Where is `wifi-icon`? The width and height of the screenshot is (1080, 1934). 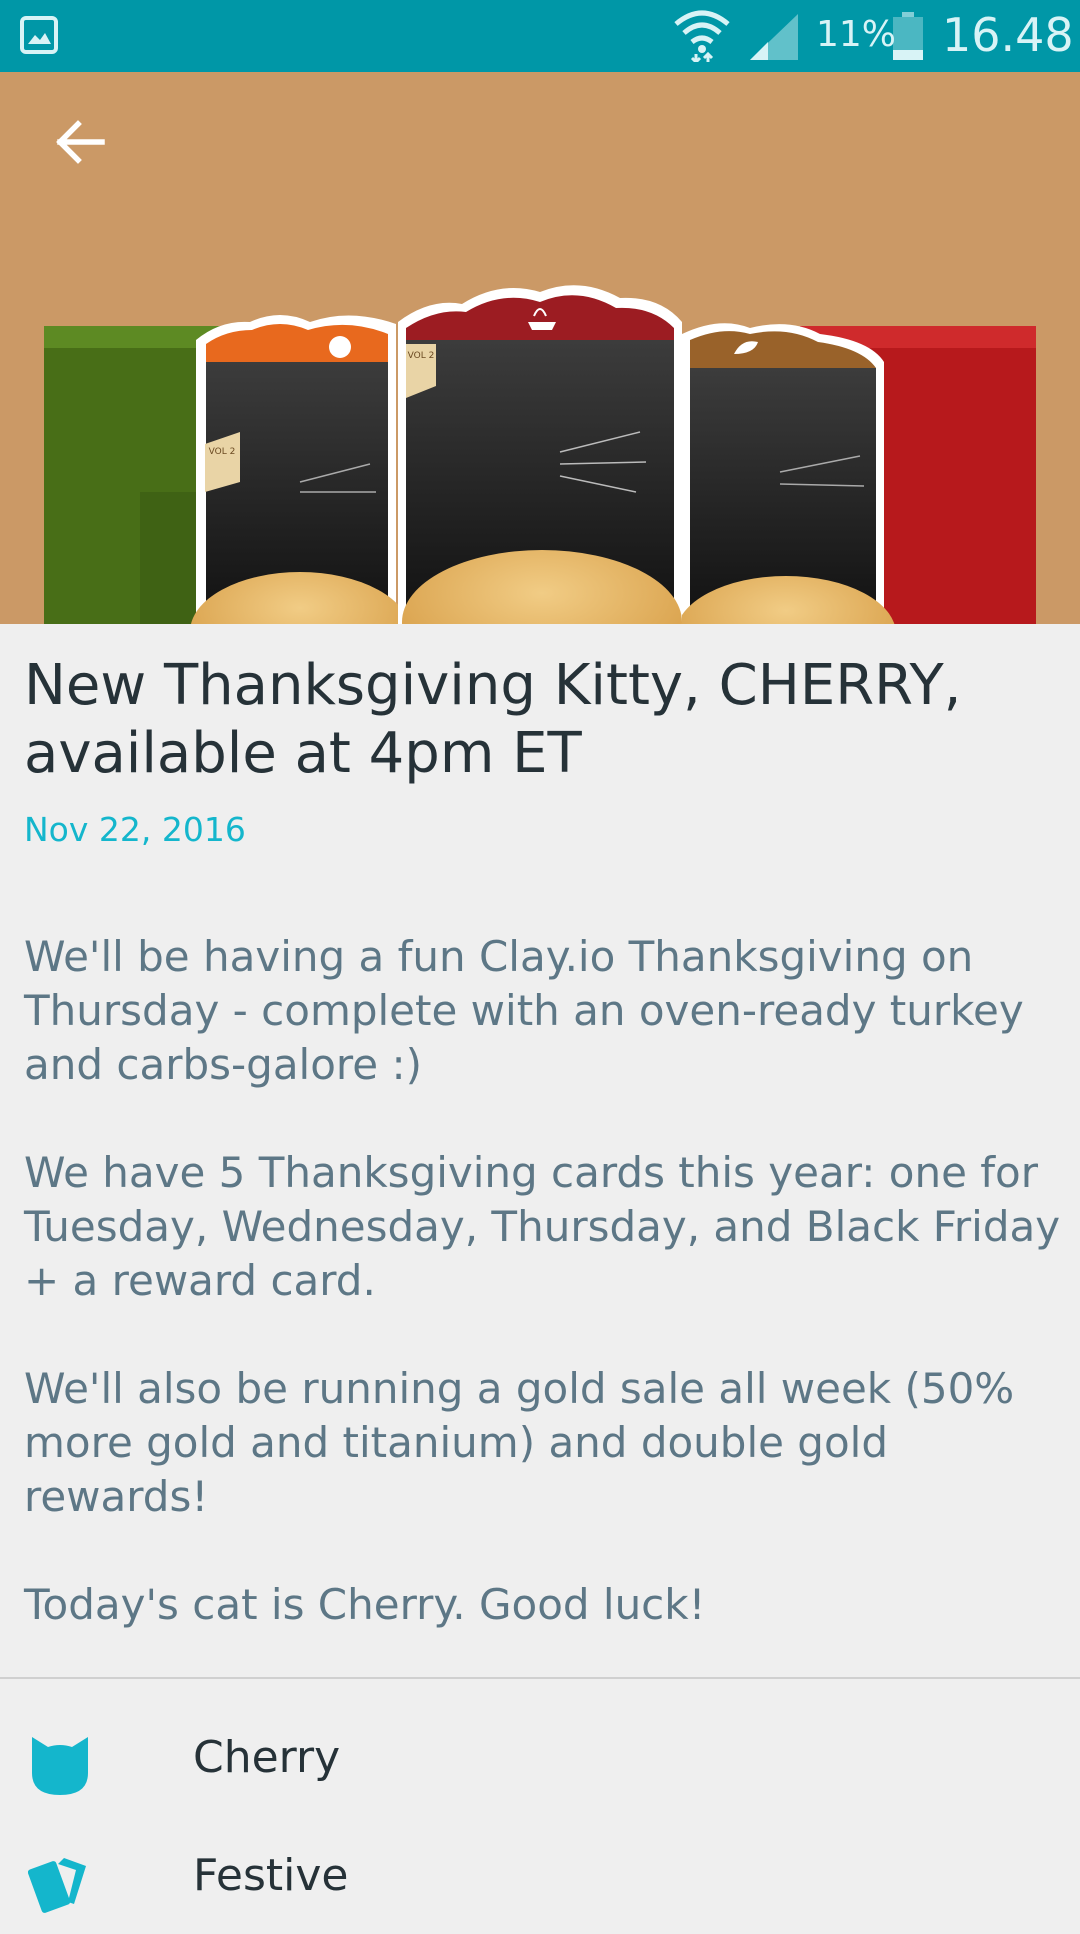
wifi-icon is located at coordinates (702, 36).